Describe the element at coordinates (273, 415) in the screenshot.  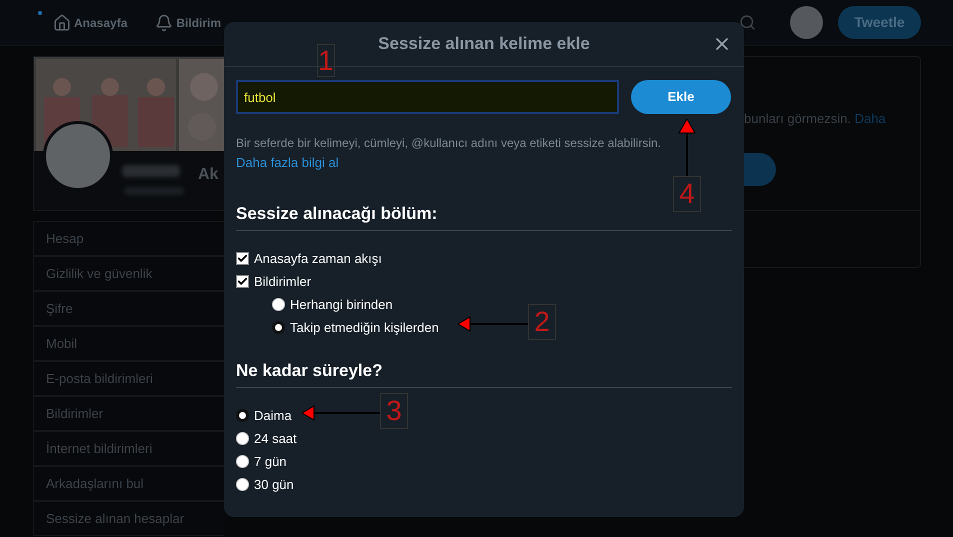
I see `option-label: Daima` at that location.